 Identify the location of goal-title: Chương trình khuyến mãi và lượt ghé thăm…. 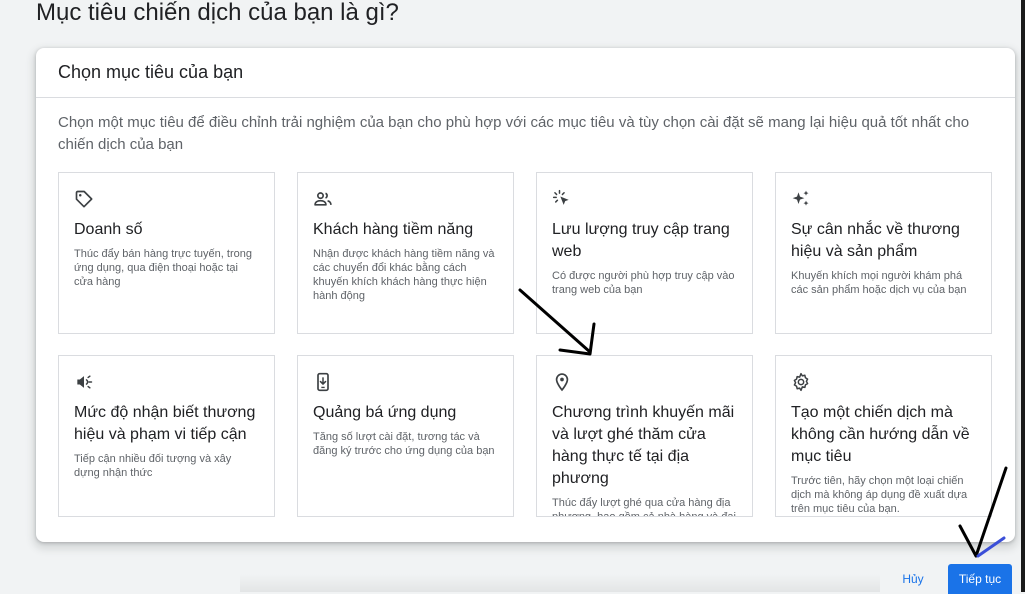
(643, 445).